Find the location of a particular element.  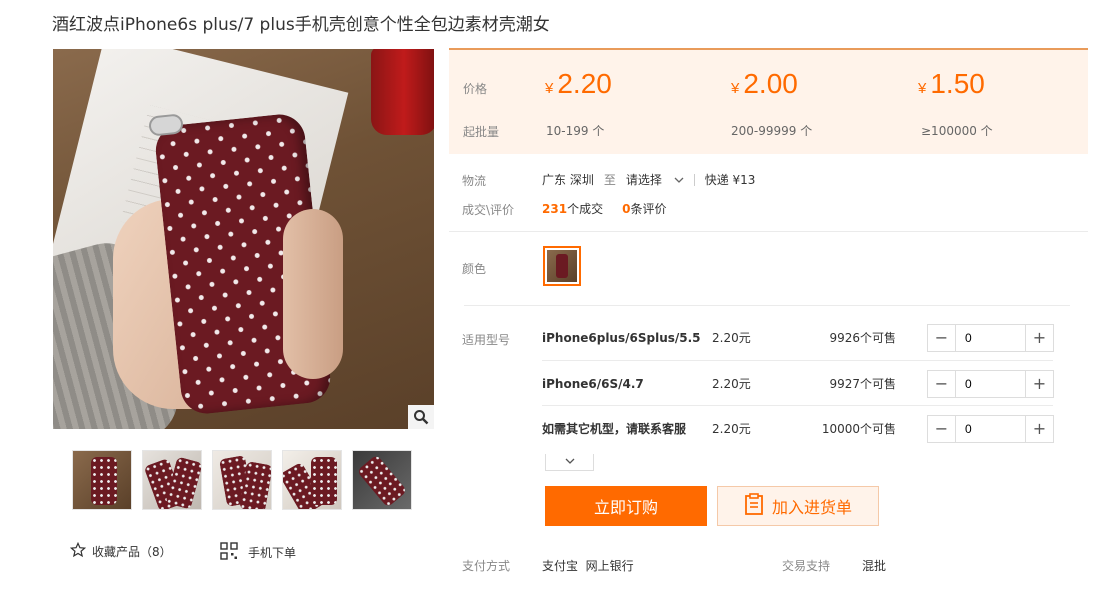

express-fee: 快递 ¥13 is located at coordinates (730, 180).